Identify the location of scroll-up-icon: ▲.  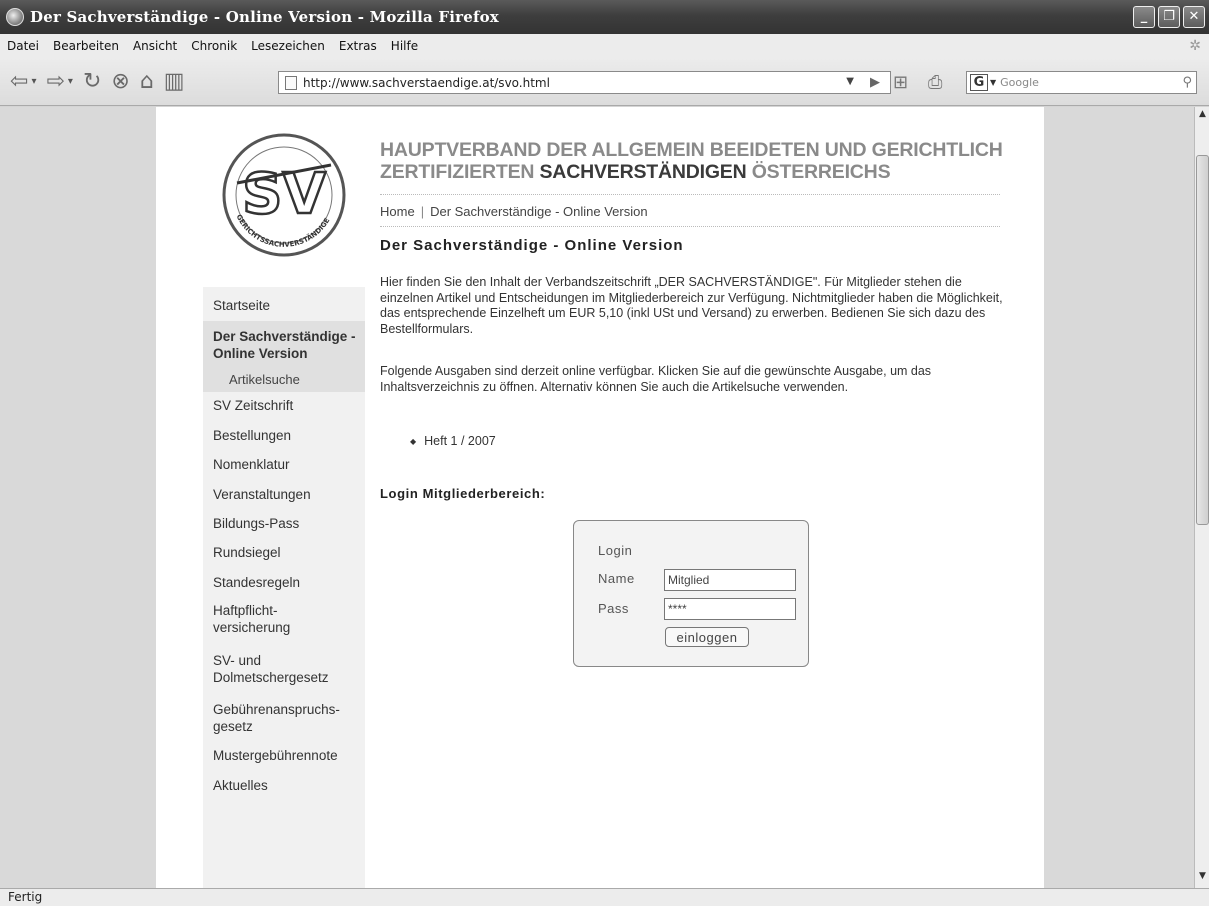
(1202, 116).